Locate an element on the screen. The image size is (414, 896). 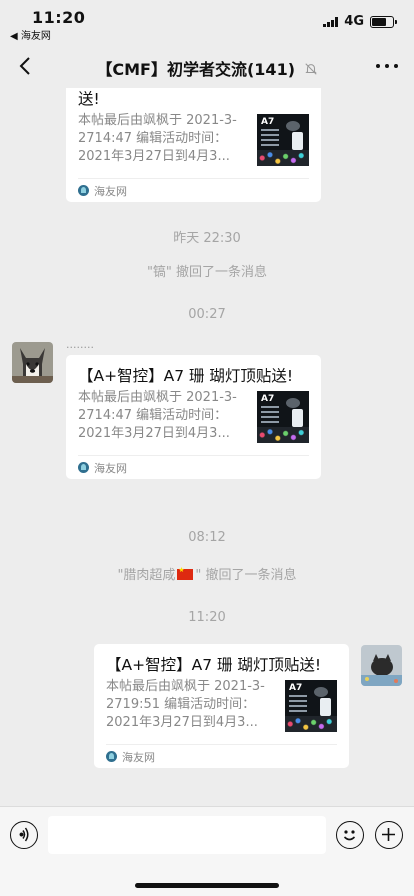
sender-avatar is located at coordinates (32, 362).